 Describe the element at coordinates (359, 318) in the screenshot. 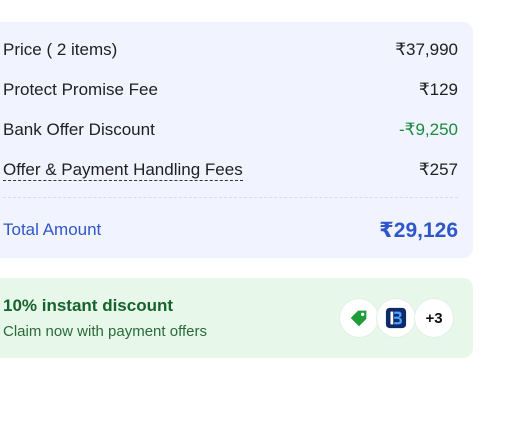

I see `price-tag-icon` at that location.